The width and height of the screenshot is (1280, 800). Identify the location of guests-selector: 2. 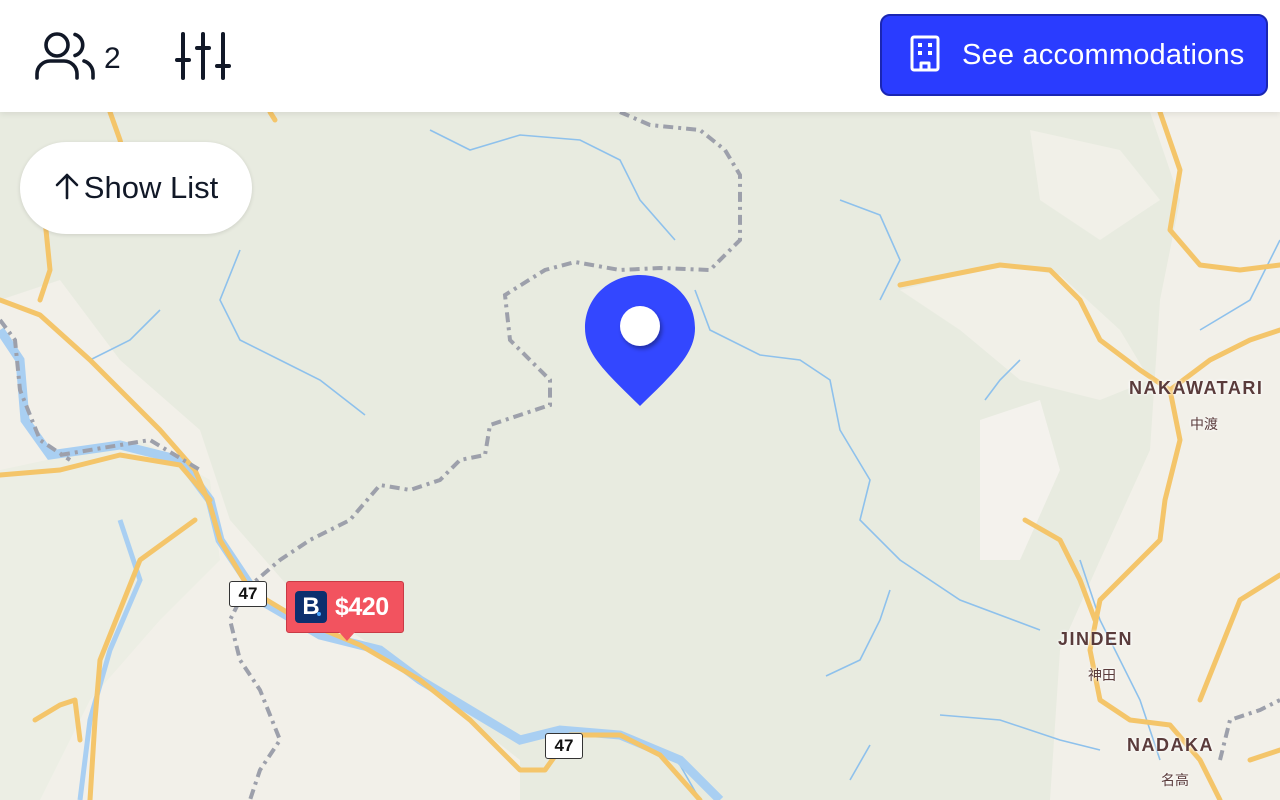
(77, 58).